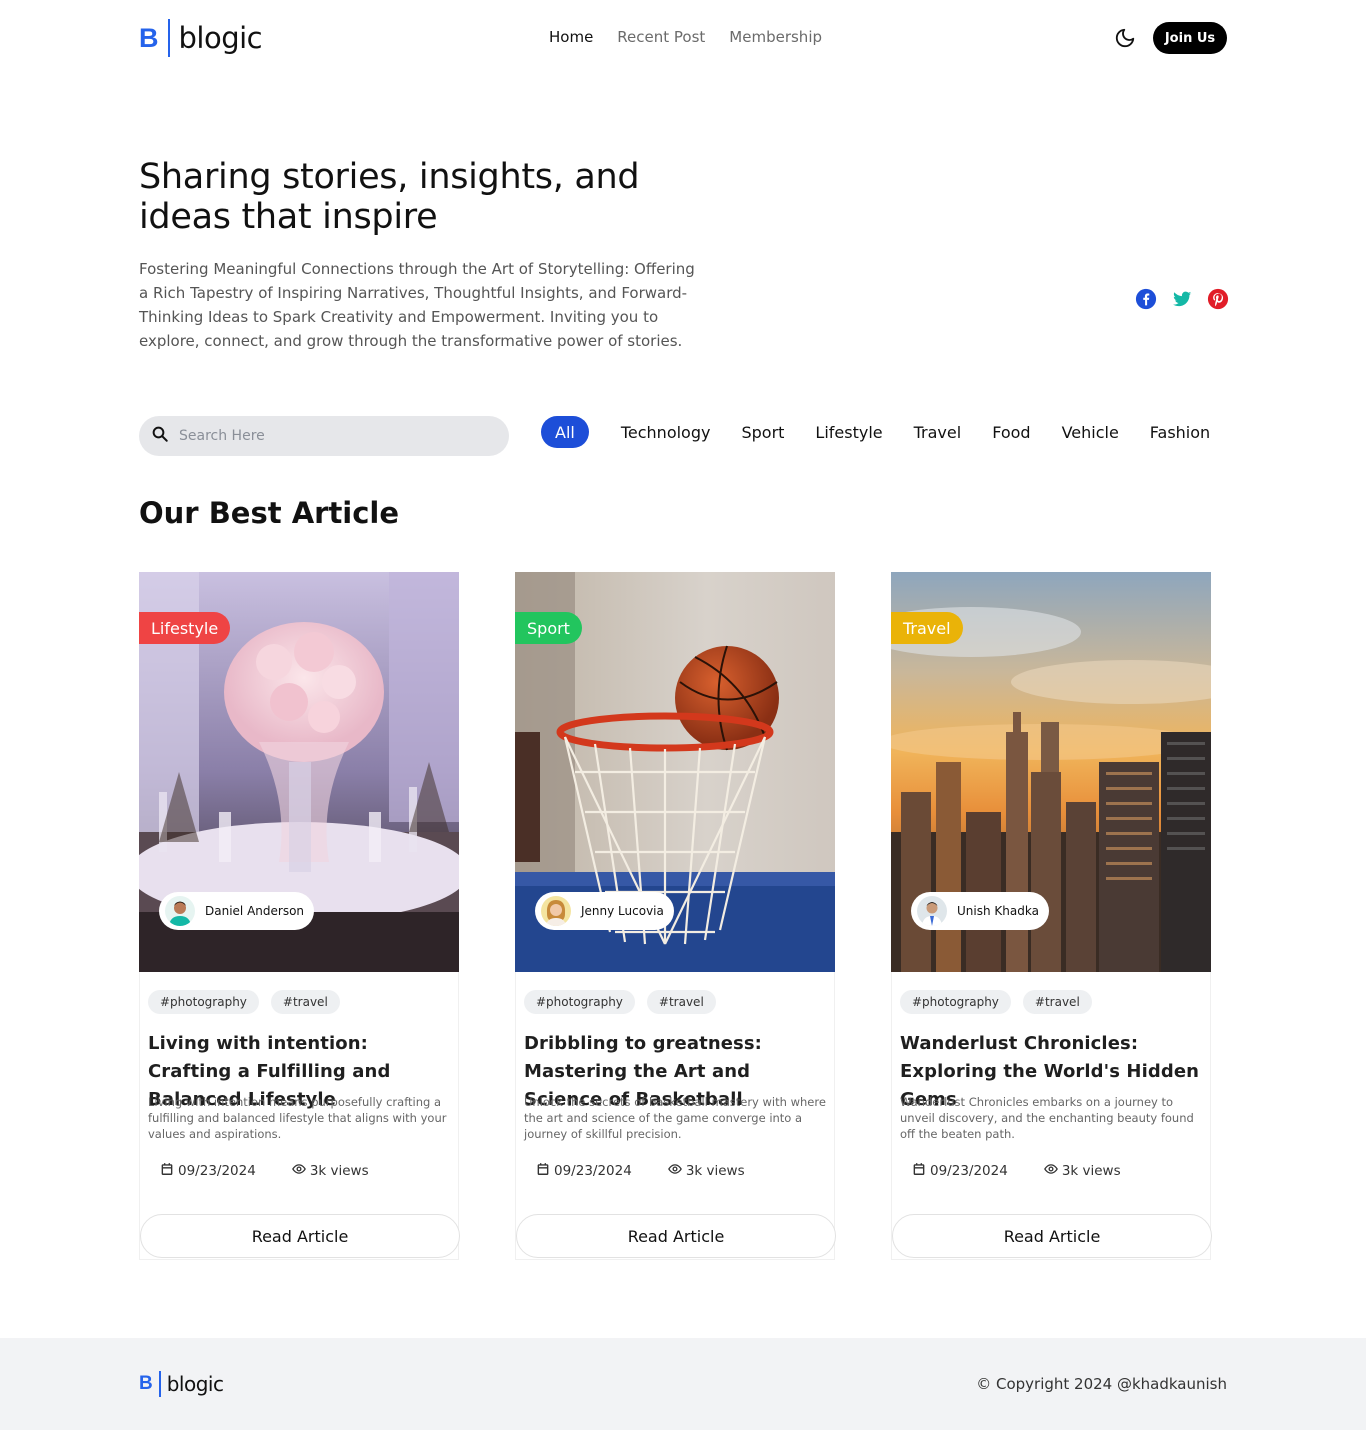  What do you see at coordinates (938, 432) in the screenshot?
I see `filter-travel: Travel` at bounding box center [938, 432].